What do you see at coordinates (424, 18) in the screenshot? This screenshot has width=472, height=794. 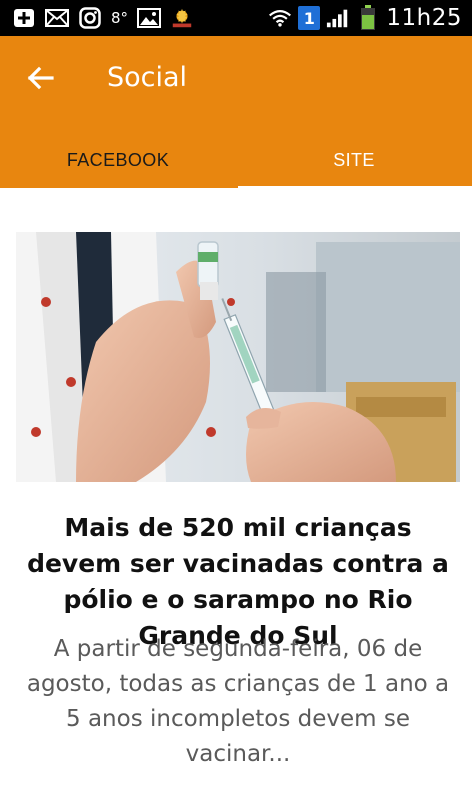 I see `clock-time: 11h25` at bounding box center [424, 18].